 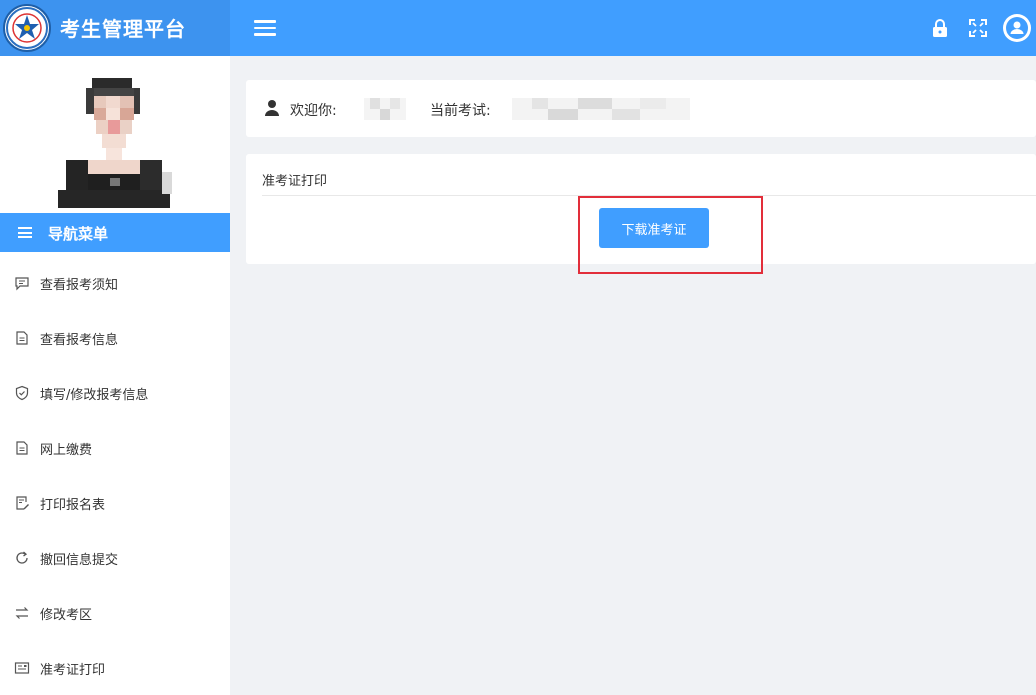 I want to click on sidebar-item-edit-registration: 填写/修改报考信息, so click(x=115, y=393).